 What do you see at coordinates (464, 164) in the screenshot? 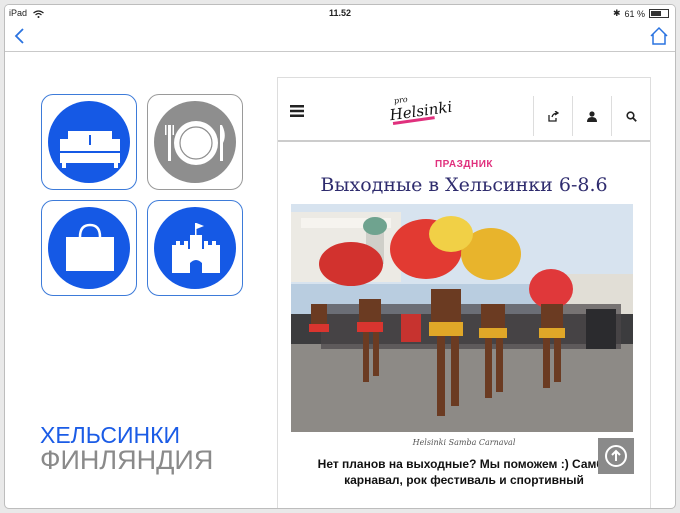
I see `article-category: ПРАЗДНИК` at bounding box center [464, 164].